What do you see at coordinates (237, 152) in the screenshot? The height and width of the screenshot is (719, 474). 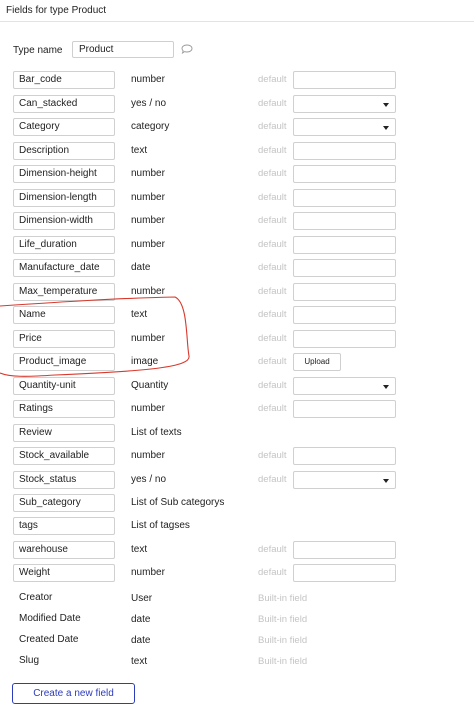 I see `field-row-description: Description text default` at bounding box center [237, 152].